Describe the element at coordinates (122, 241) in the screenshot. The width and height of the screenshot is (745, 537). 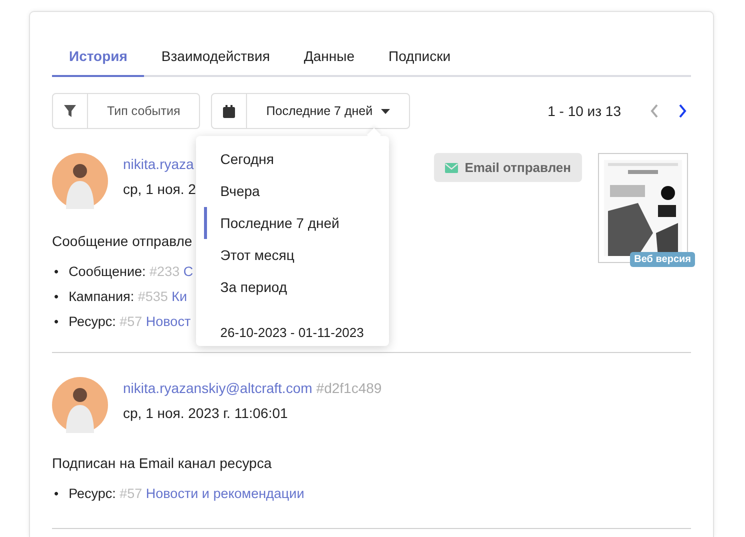
I see `event-description: Сообщение отправле` at that location.